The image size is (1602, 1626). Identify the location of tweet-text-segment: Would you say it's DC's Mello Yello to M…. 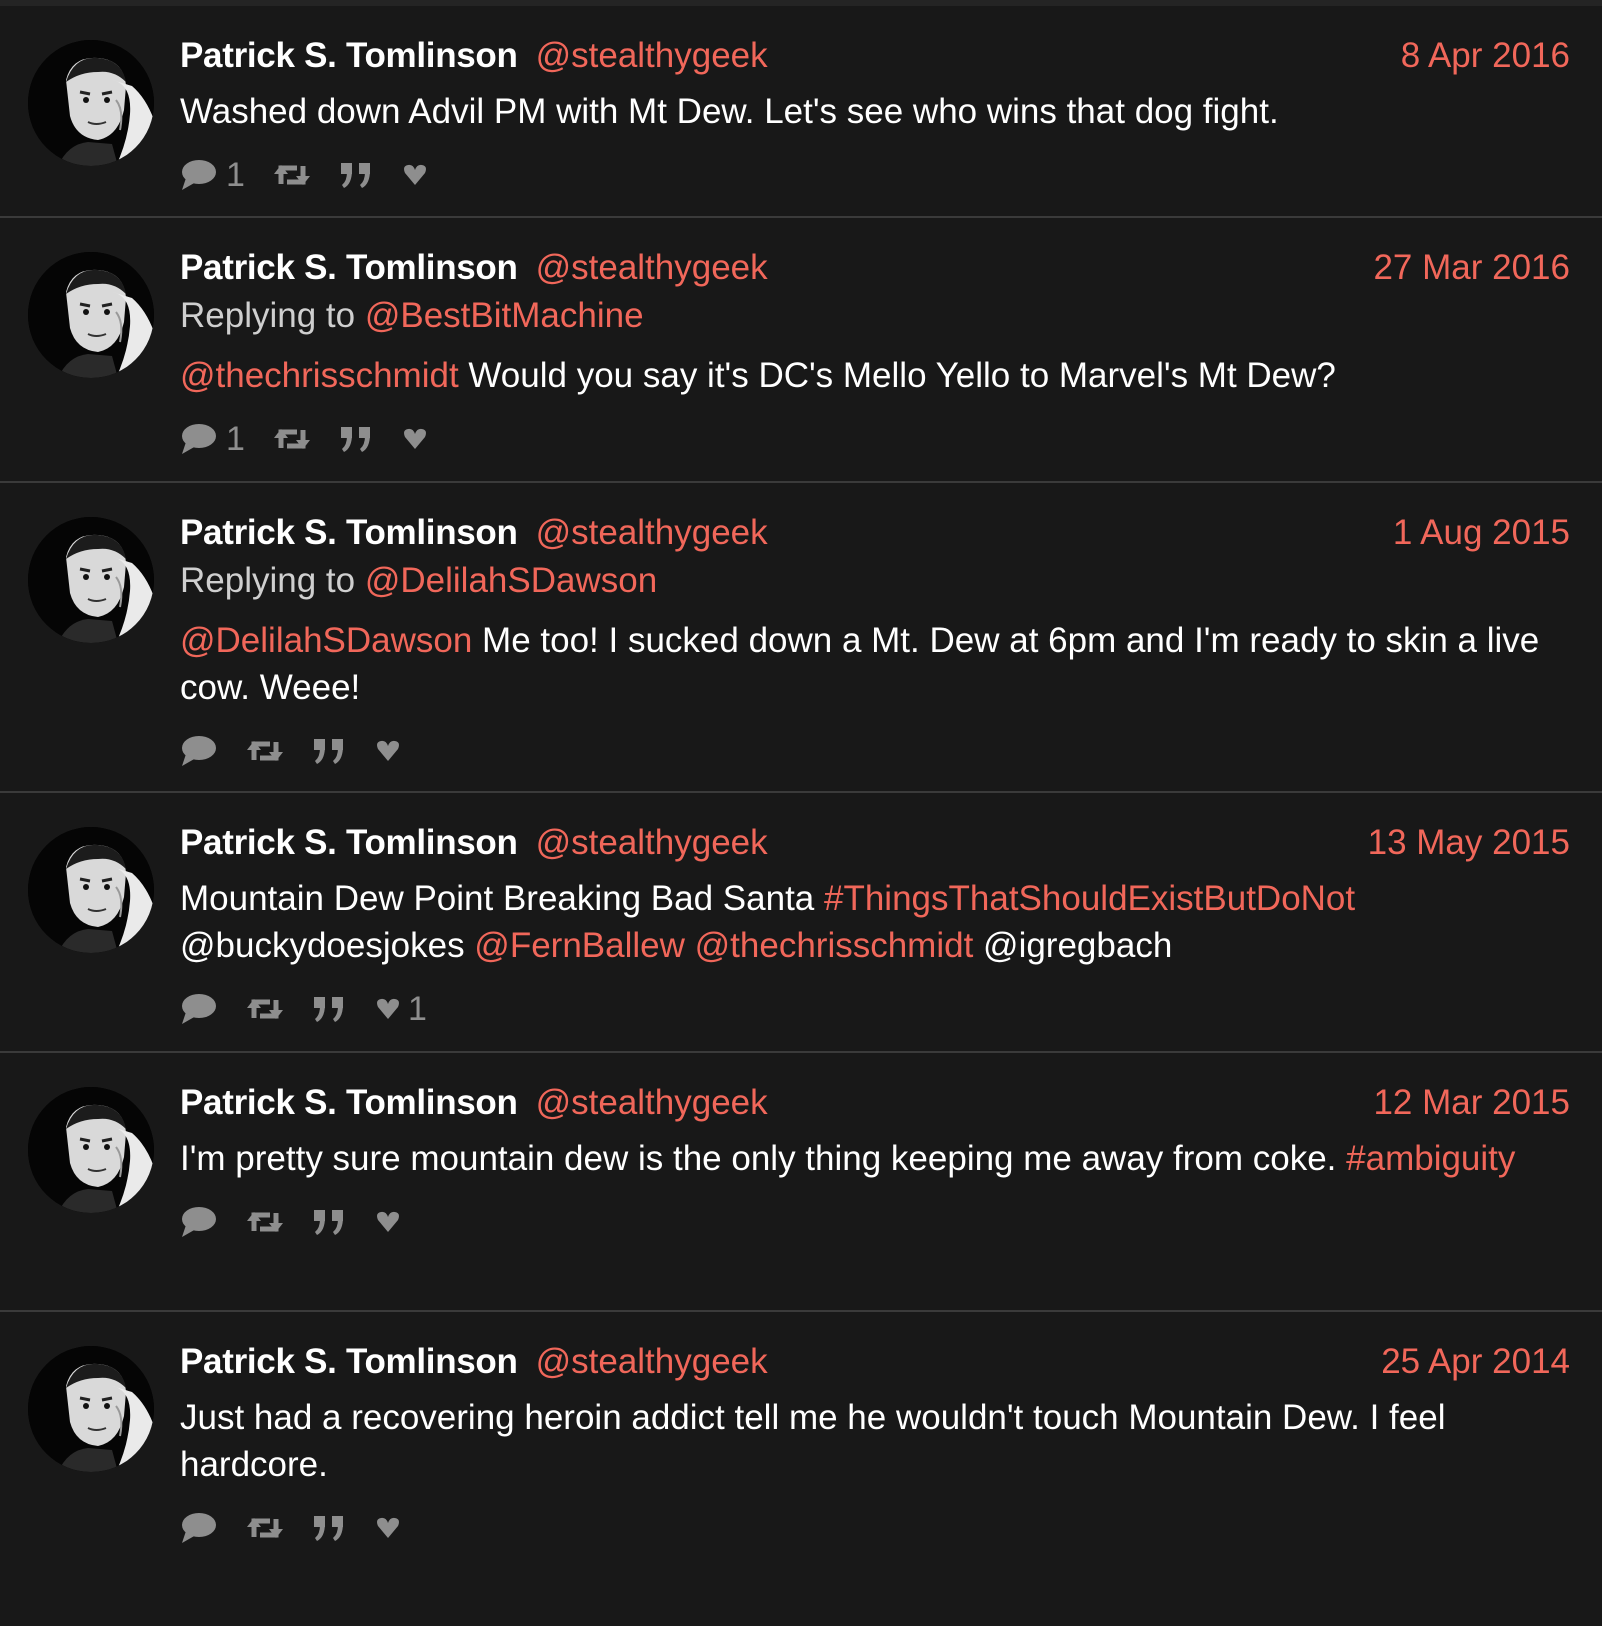
(897, 375).